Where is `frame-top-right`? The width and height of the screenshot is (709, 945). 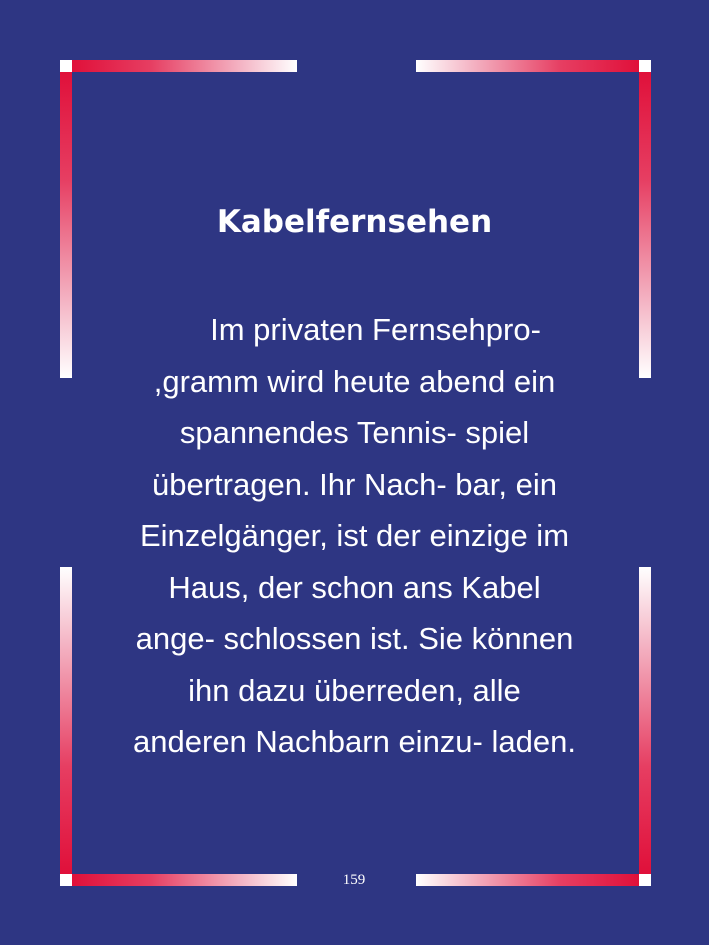 frame-top-right is located at coordinates (527, 66).